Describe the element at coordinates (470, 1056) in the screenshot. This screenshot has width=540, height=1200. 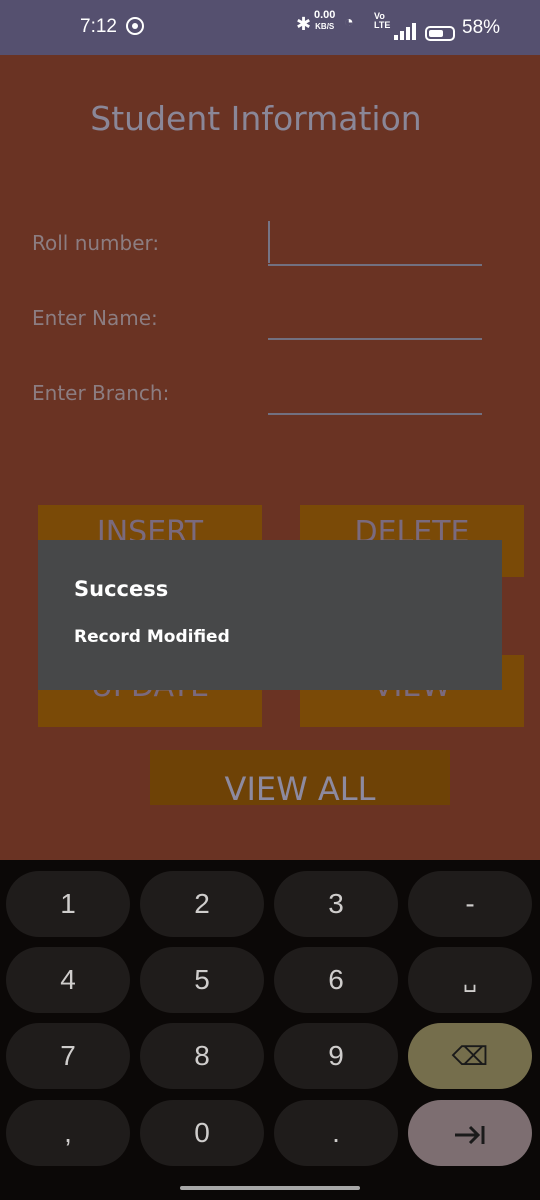
I see `backspace-key: ⌫` at that location.